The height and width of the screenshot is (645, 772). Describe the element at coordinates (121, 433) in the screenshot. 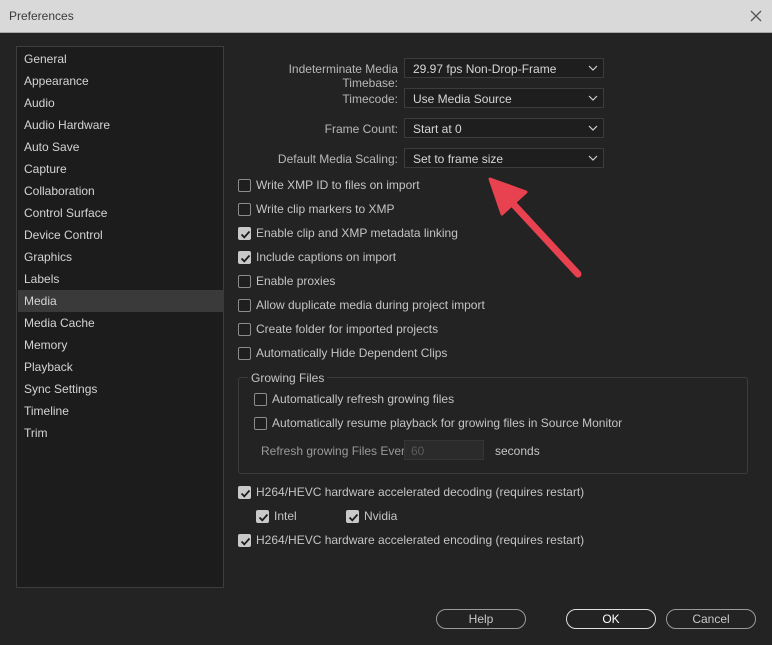

I see `sidebar-item-trim: Trim` at that location.